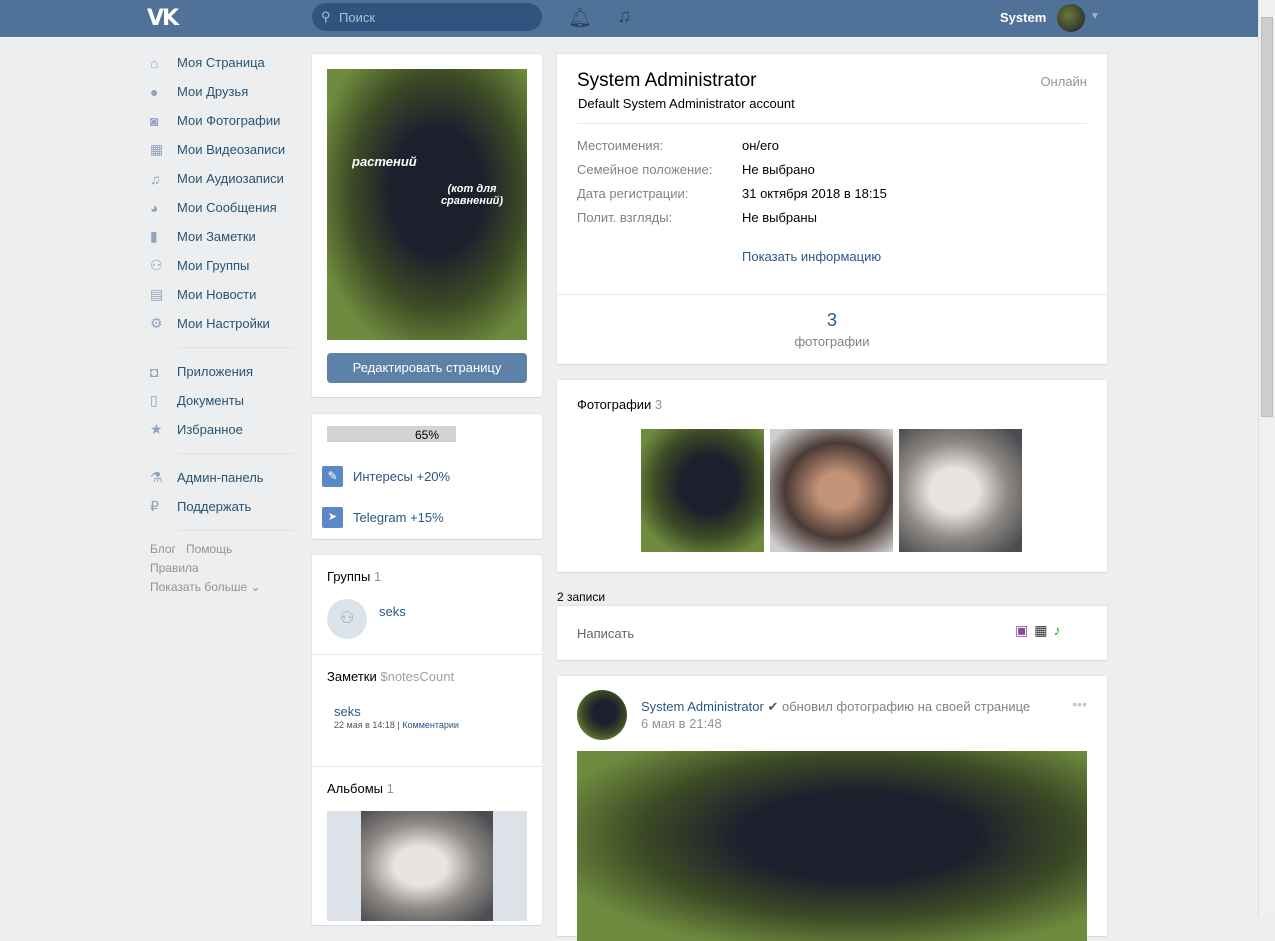  What do you see at coordinates (390, 676) in the screenshot?
I see `notes-header: Заметки $notesCount` at bounding box center [390, 676].